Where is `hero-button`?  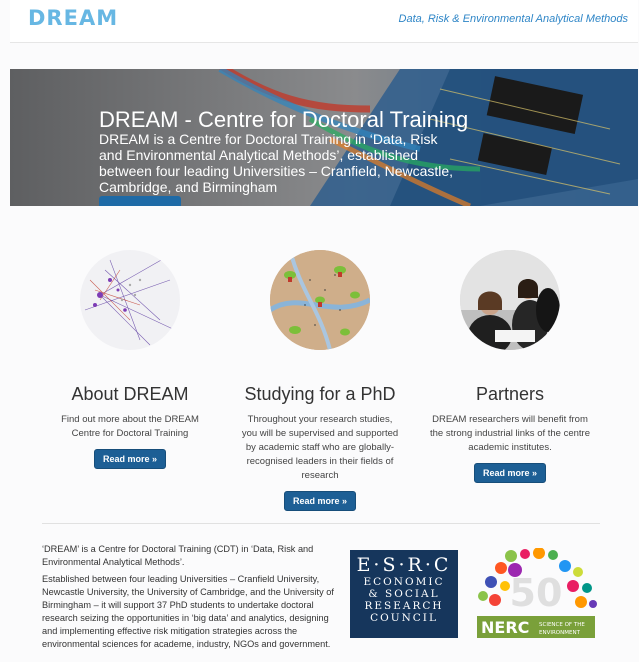
hero-button is located at coordinates (140, 201).